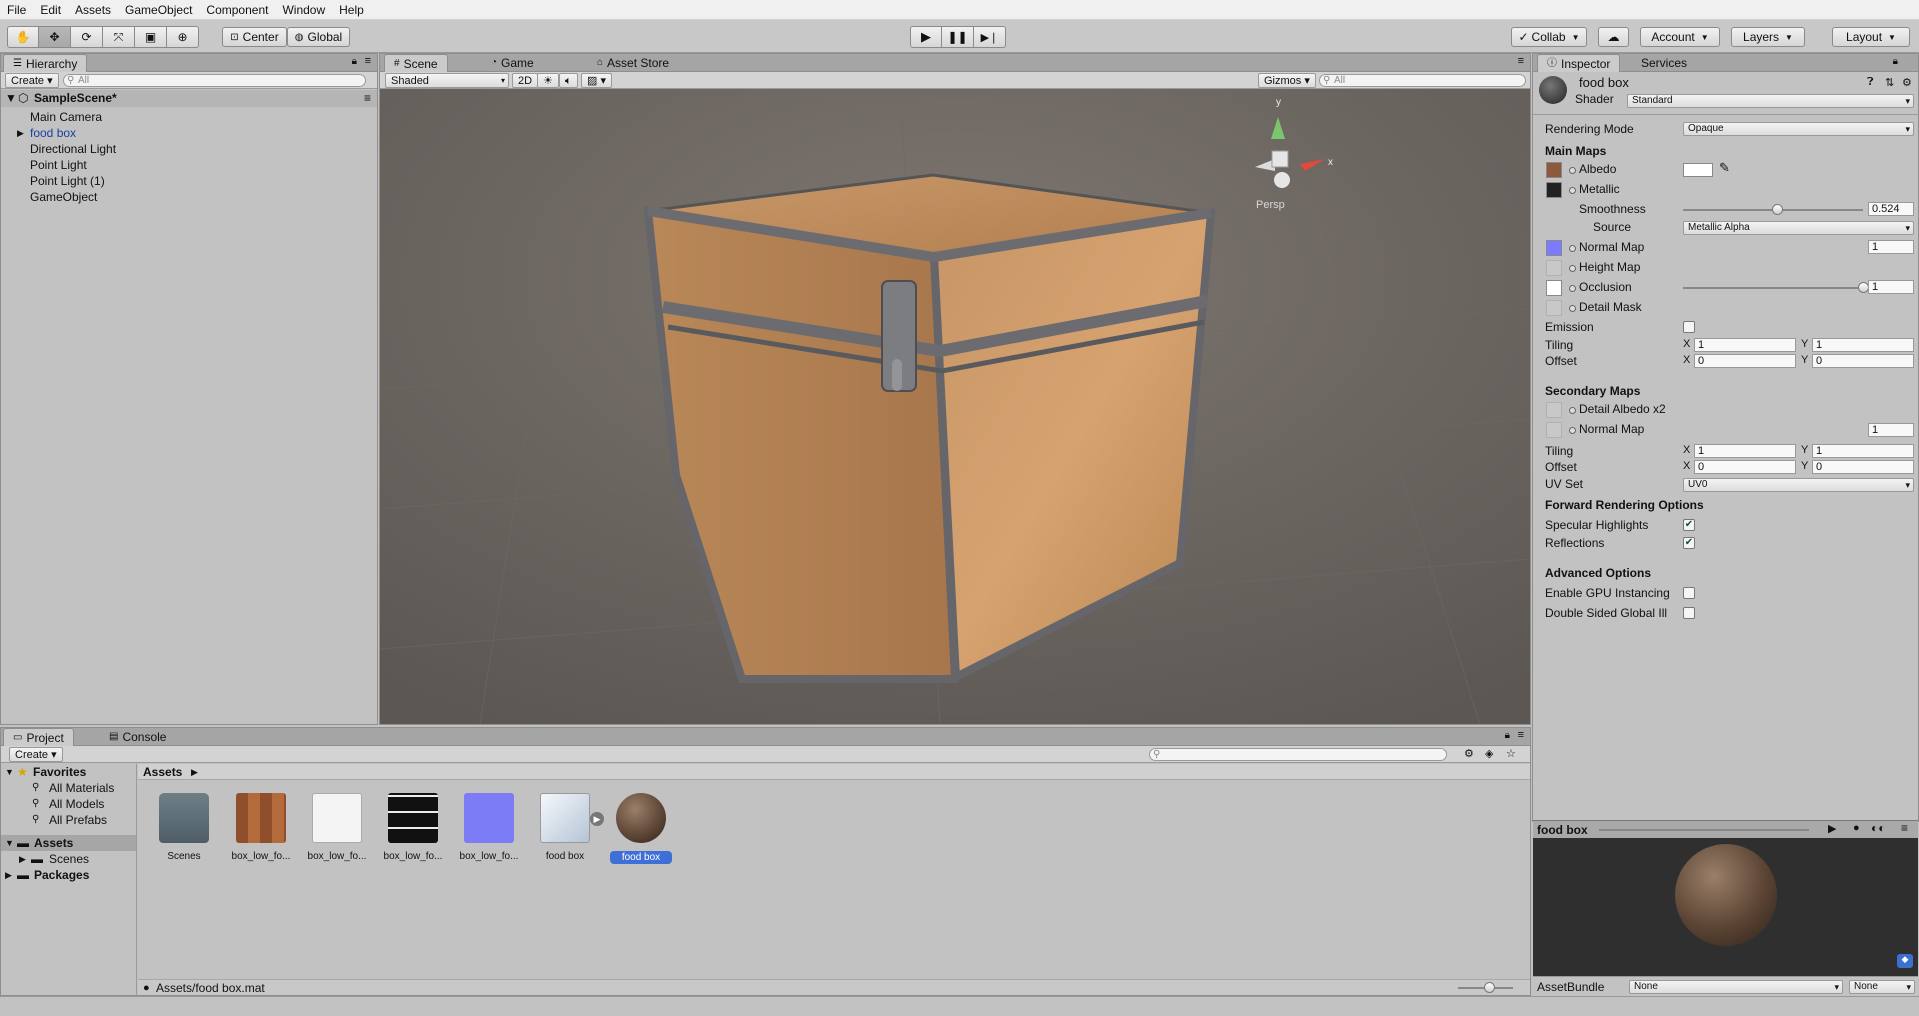 This screenshot has width=1919, height=1016. Describe the element at coordinates (1689, 543) in the screenshot. I see `reflections-checkbox: ✔` at that location.